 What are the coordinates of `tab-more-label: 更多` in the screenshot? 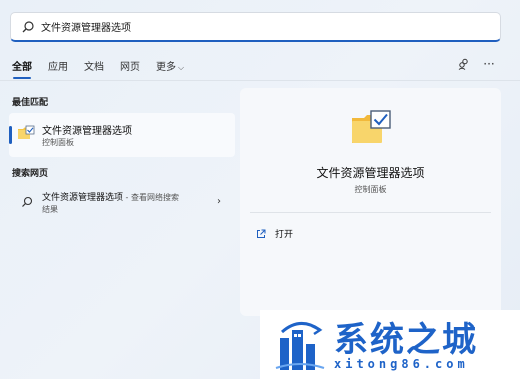 It's located at (166, 67).